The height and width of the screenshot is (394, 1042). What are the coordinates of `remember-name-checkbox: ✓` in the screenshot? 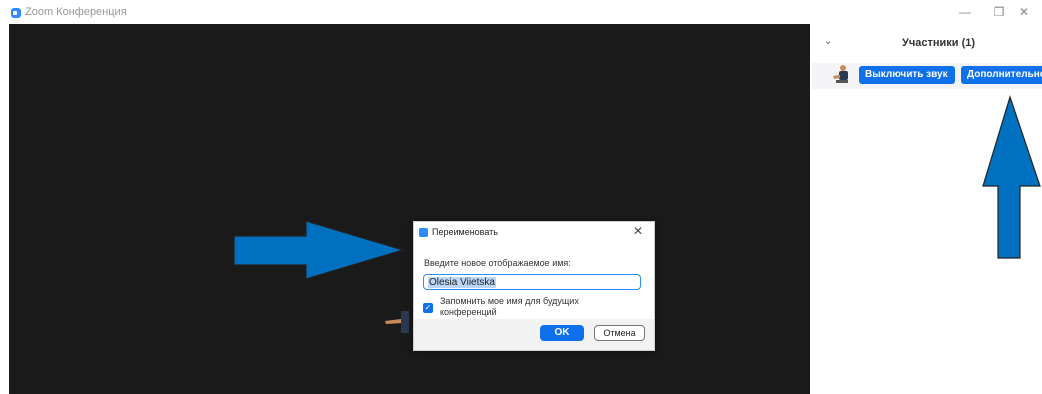 It's located at (428, 308).